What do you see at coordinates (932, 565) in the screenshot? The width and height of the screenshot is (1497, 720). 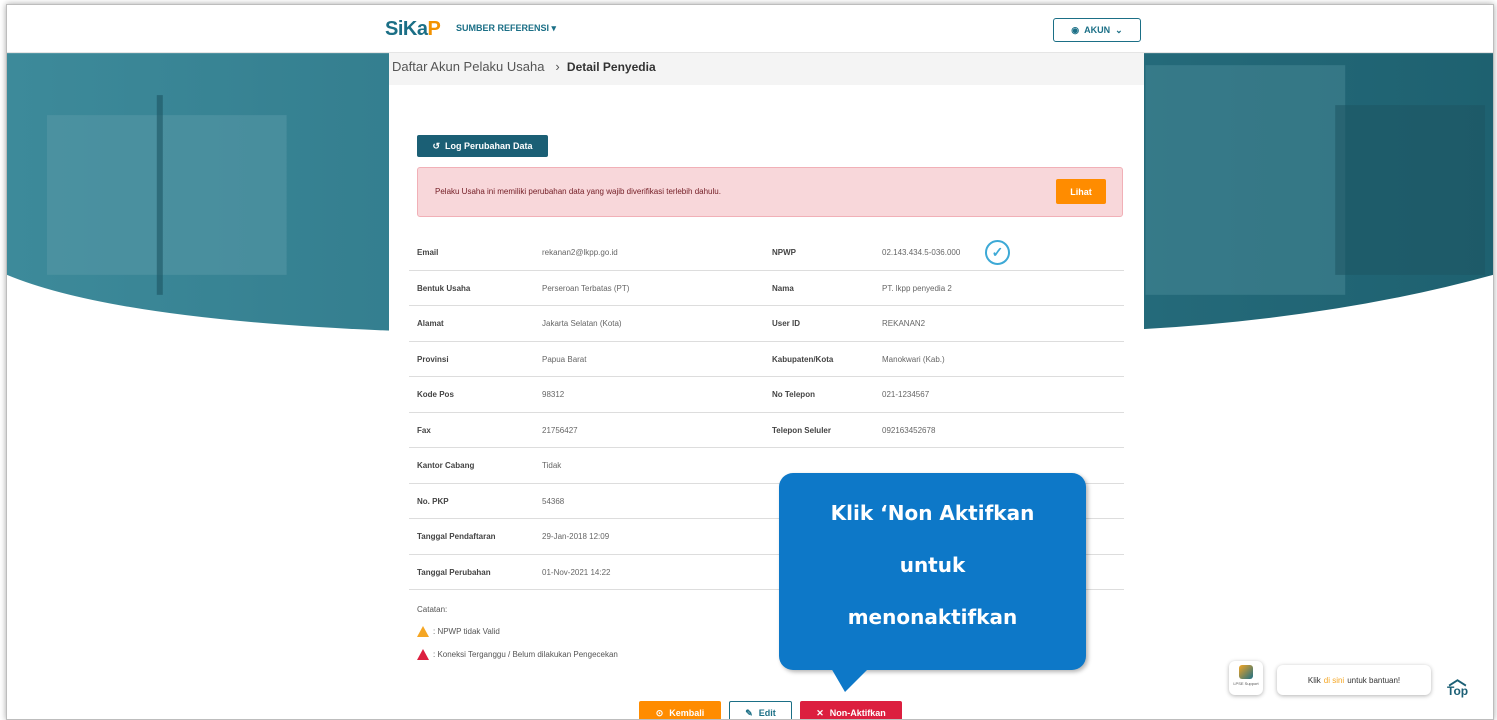 I see `callout-line-2: untuk` at bounding box center [932, 565].